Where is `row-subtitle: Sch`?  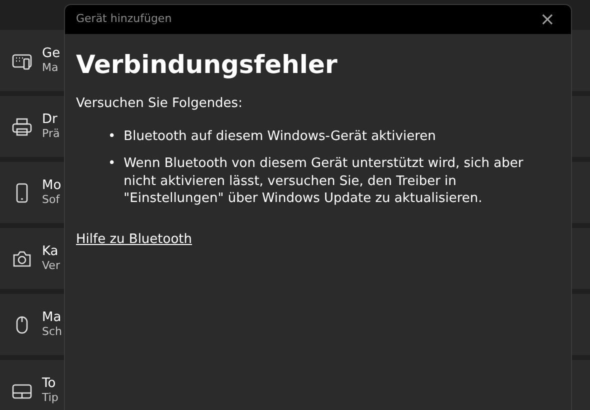 row-subtitle: Sch is located at coordinates (52, 332).